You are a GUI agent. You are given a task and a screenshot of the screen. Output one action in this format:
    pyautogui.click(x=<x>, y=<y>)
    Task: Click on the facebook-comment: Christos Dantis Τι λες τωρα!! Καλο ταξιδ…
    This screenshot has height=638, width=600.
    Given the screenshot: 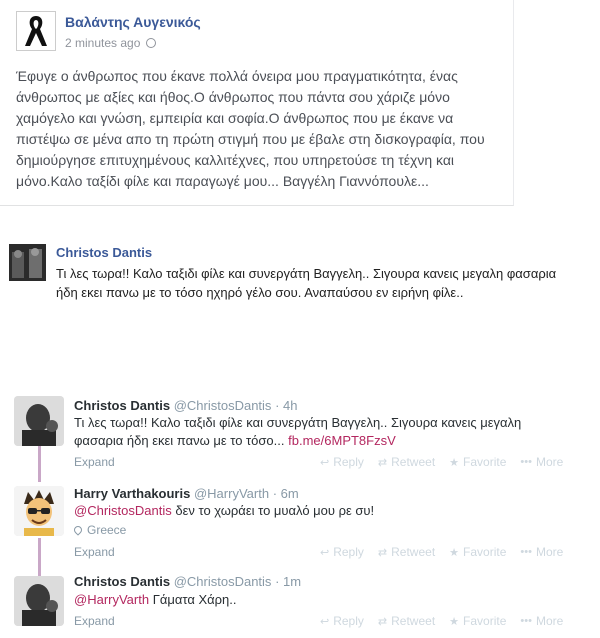 What is the action you would take?
    pyautogui.click(x=300, y=283)
    